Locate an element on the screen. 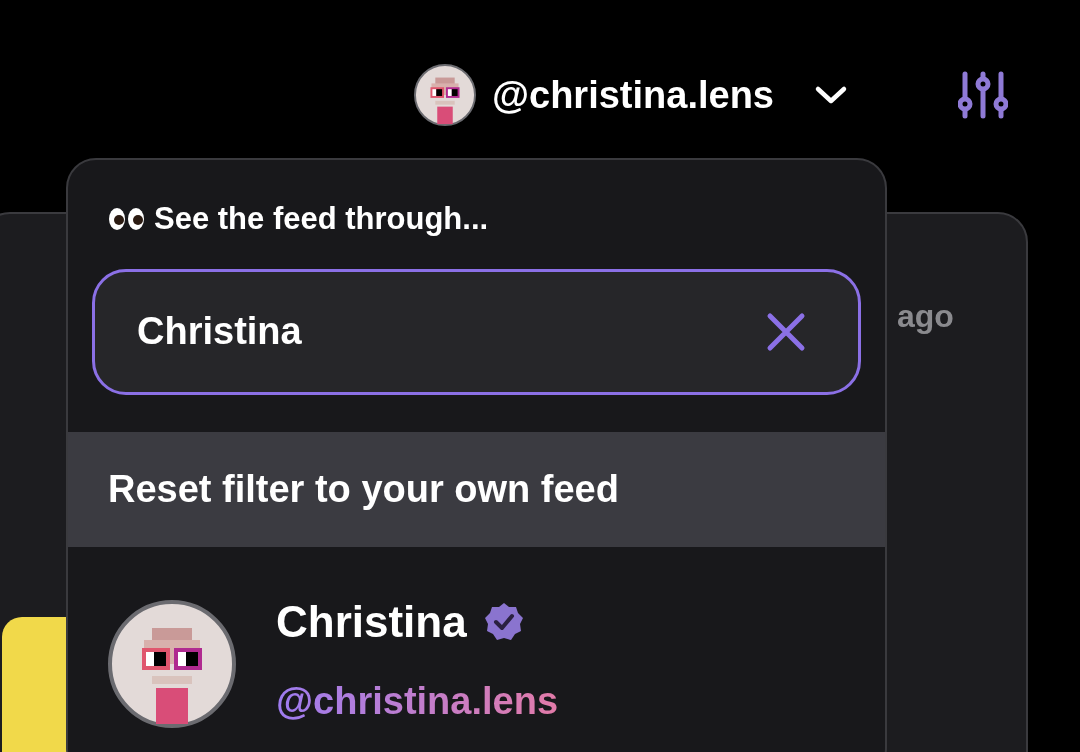  close-icon is located at coordinates (786, 331).